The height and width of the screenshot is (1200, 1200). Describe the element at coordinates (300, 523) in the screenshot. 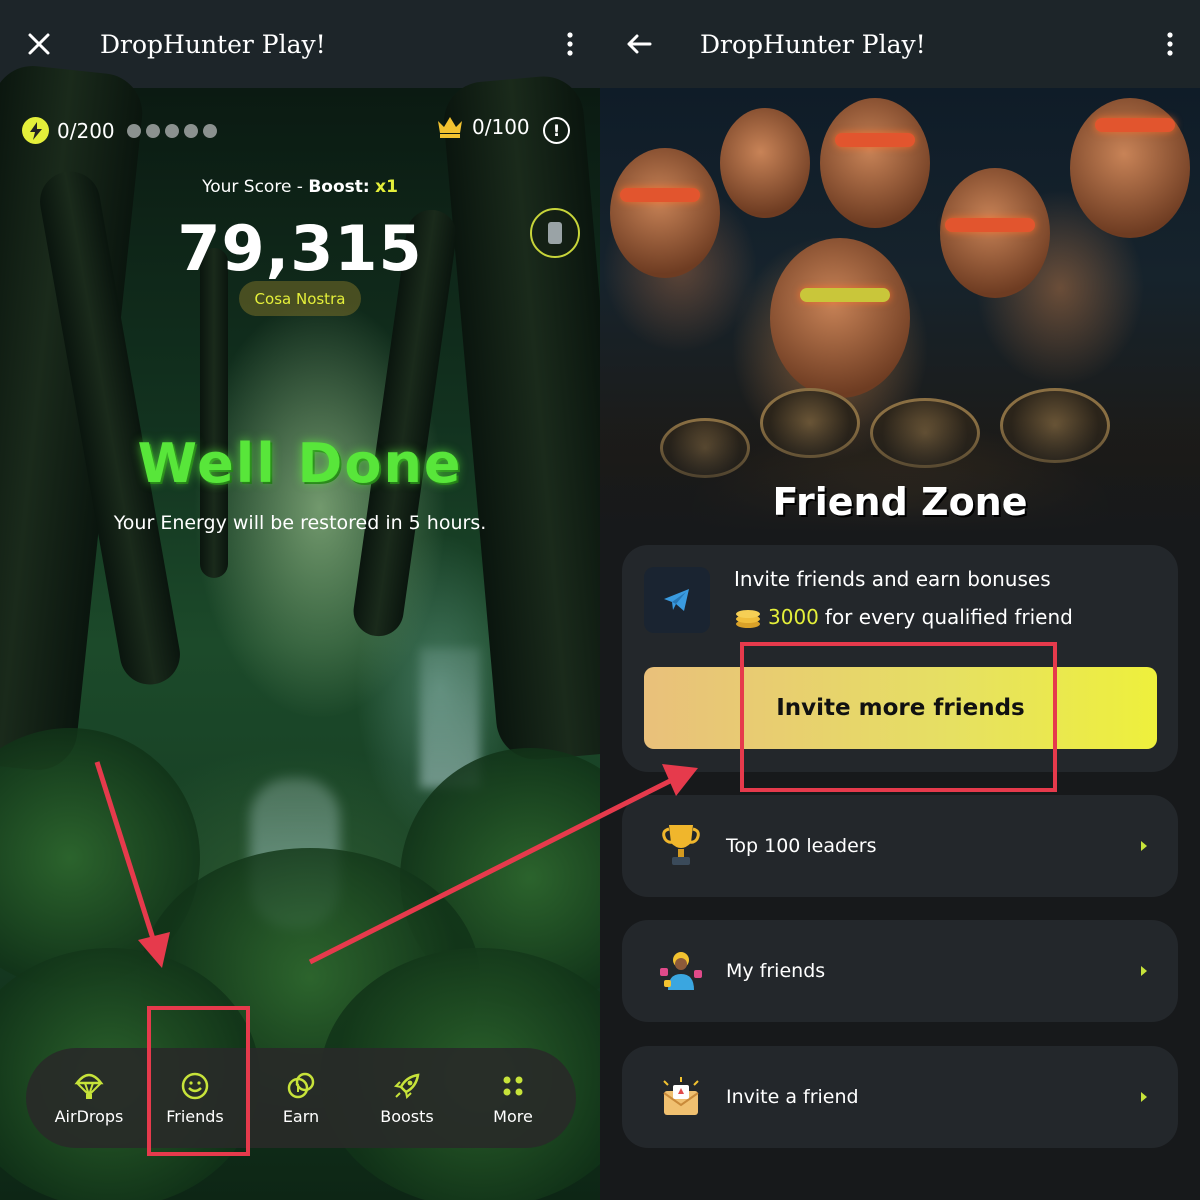

I see `energy-restore-message: Your Energy will be restored in 5 hours.` at that location.